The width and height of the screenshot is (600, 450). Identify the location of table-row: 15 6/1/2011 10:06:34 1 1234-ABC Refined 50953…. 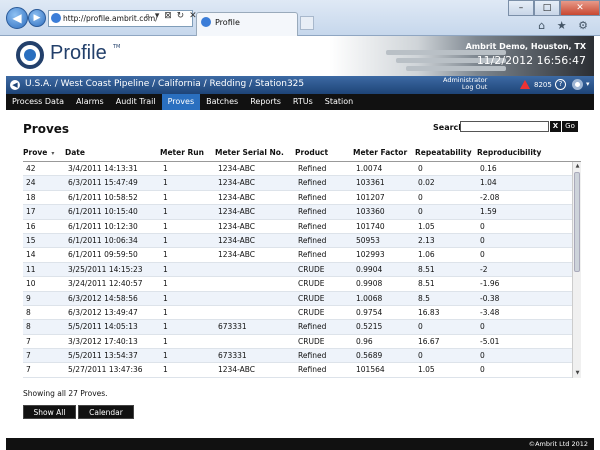
(297, 241).